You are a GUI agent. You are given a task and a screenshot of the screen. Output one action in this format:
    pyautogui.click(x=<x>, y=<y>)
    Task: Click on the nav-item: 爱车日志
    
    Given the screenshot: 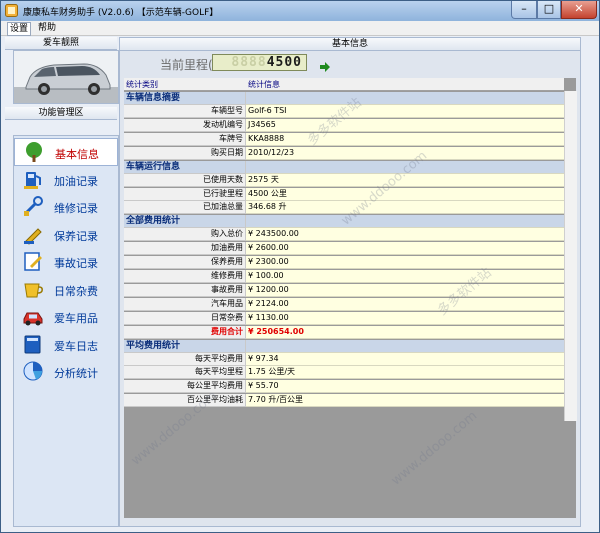 What is the action you would take?
    pyautogui.click(x=66, y=344)
    